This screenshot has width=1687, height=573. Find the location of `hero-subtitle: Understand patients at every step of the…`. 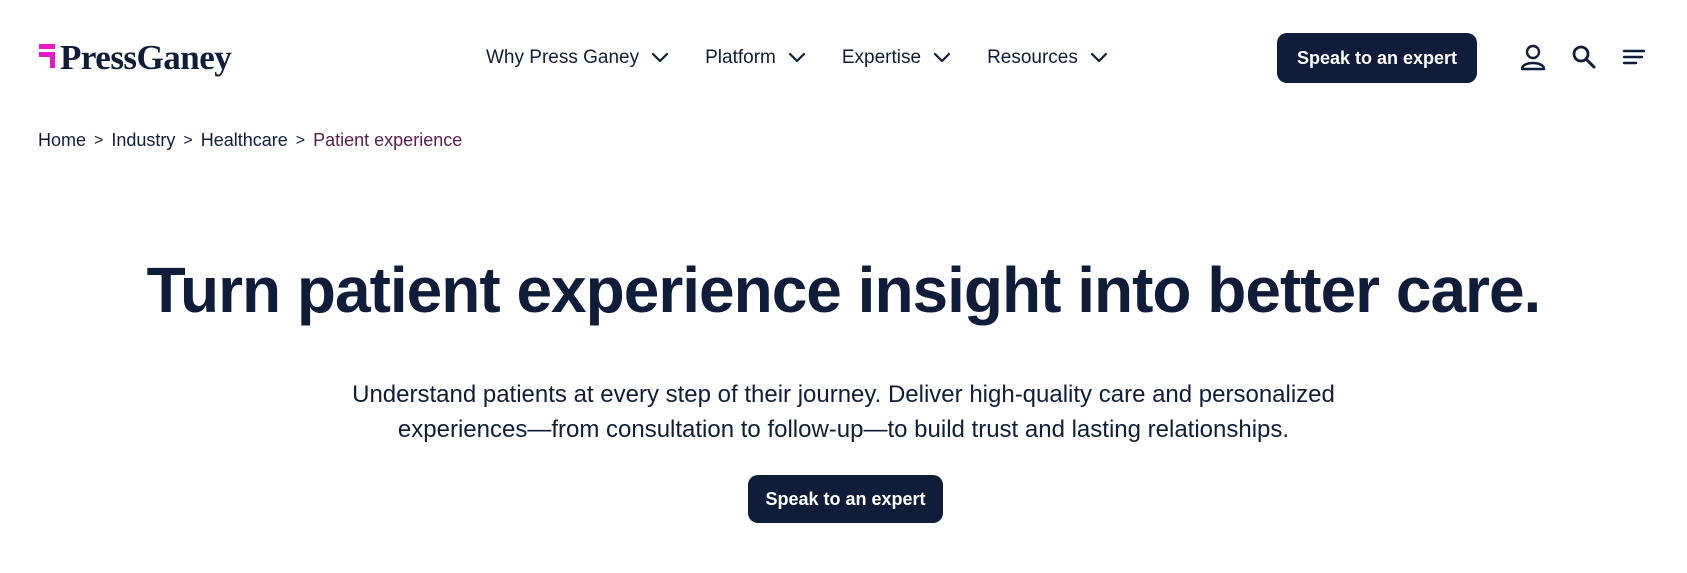

hero-subtitle: Understand patients at every step of the… is located at coordinates (843, 412).